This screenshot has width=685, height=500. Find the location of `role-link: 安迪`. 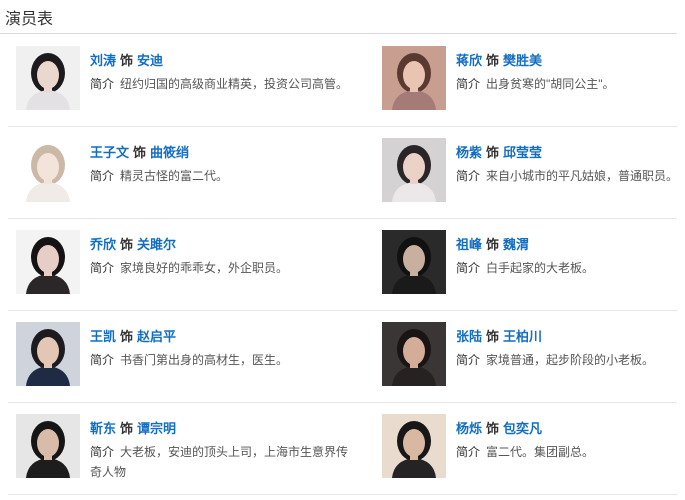

role-link: 安迪 is located at coordinates (150, 60).